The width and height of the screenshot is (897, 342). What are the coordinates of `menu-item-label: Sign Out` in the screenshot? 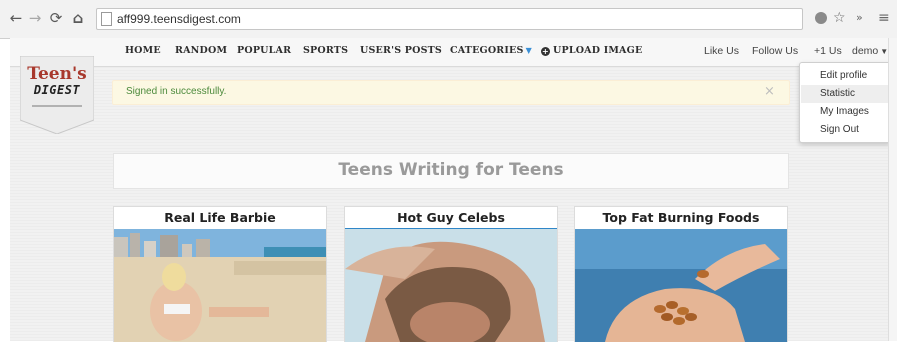 It's located at (839, 129).